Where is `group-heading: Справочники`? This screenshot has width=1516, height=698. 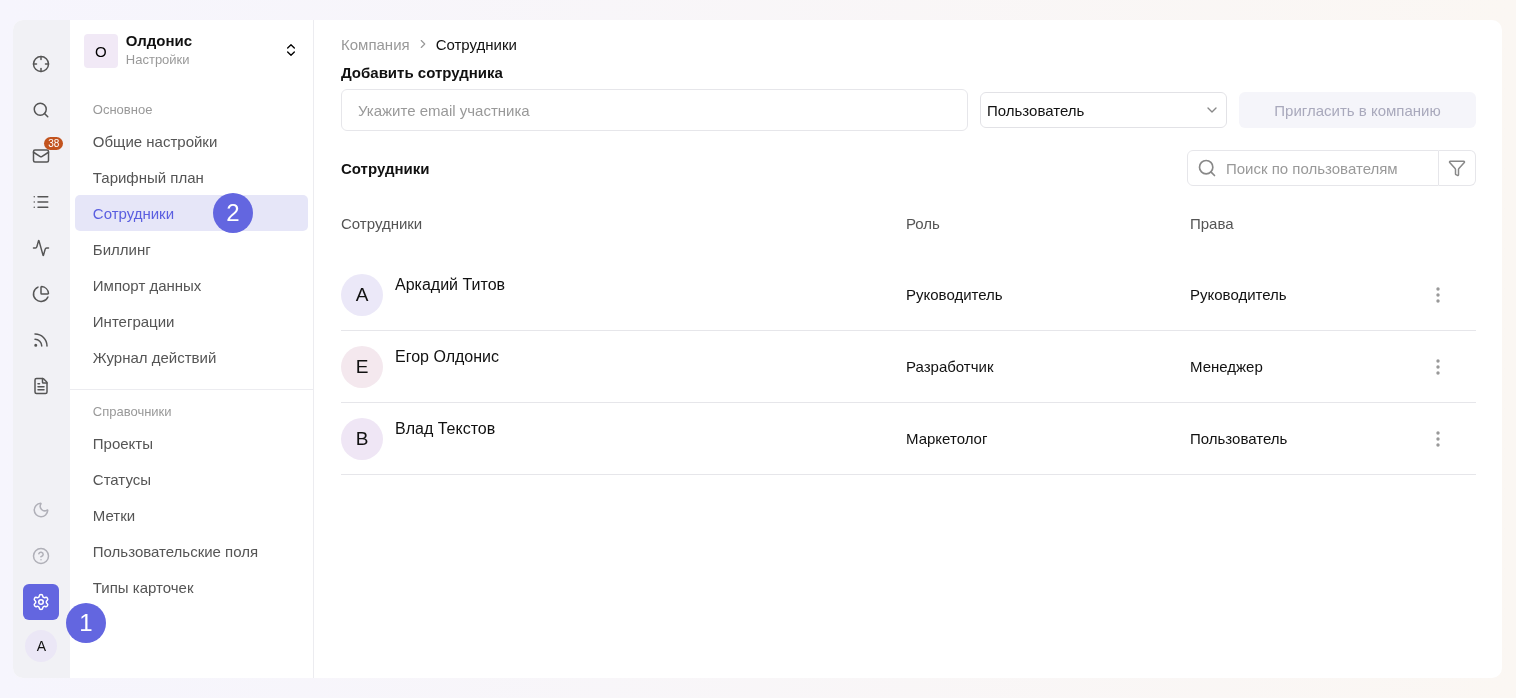
group-heading: Справочники is located at coordinates (132, 411).